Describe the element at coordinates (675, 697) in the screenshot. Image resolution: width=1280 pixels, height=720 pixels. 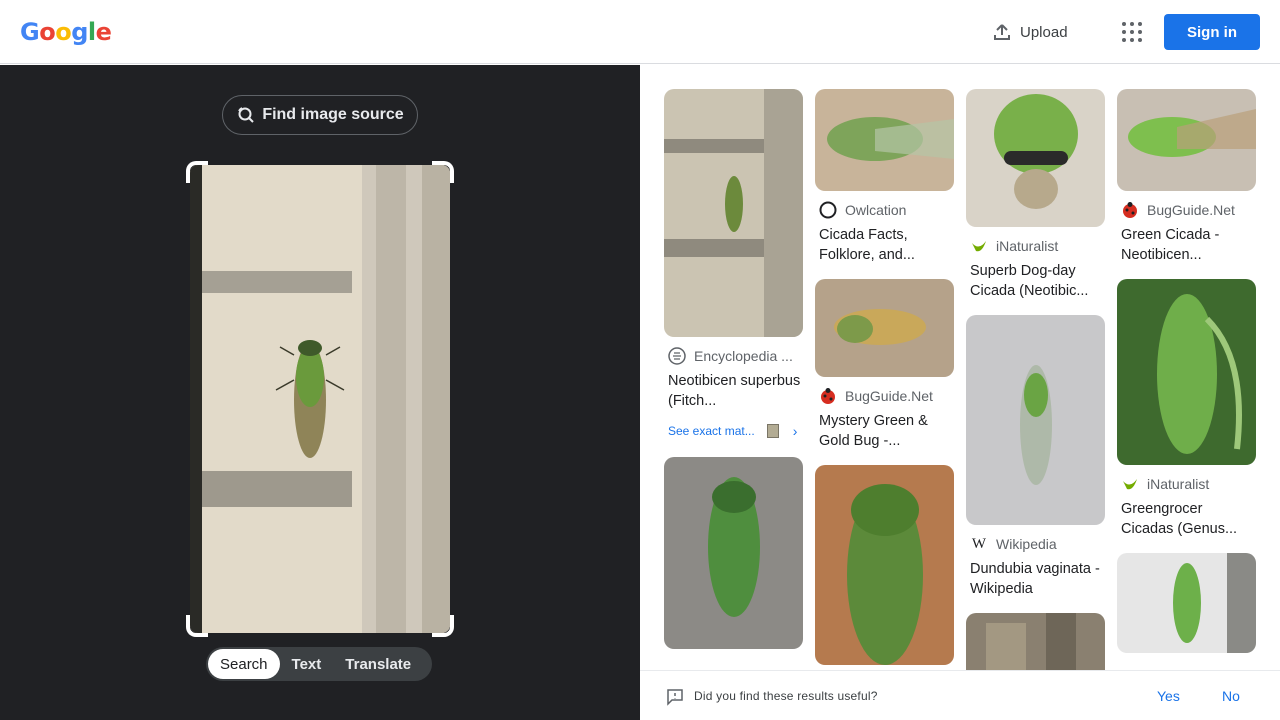
I see `feedback-icon` at that location.